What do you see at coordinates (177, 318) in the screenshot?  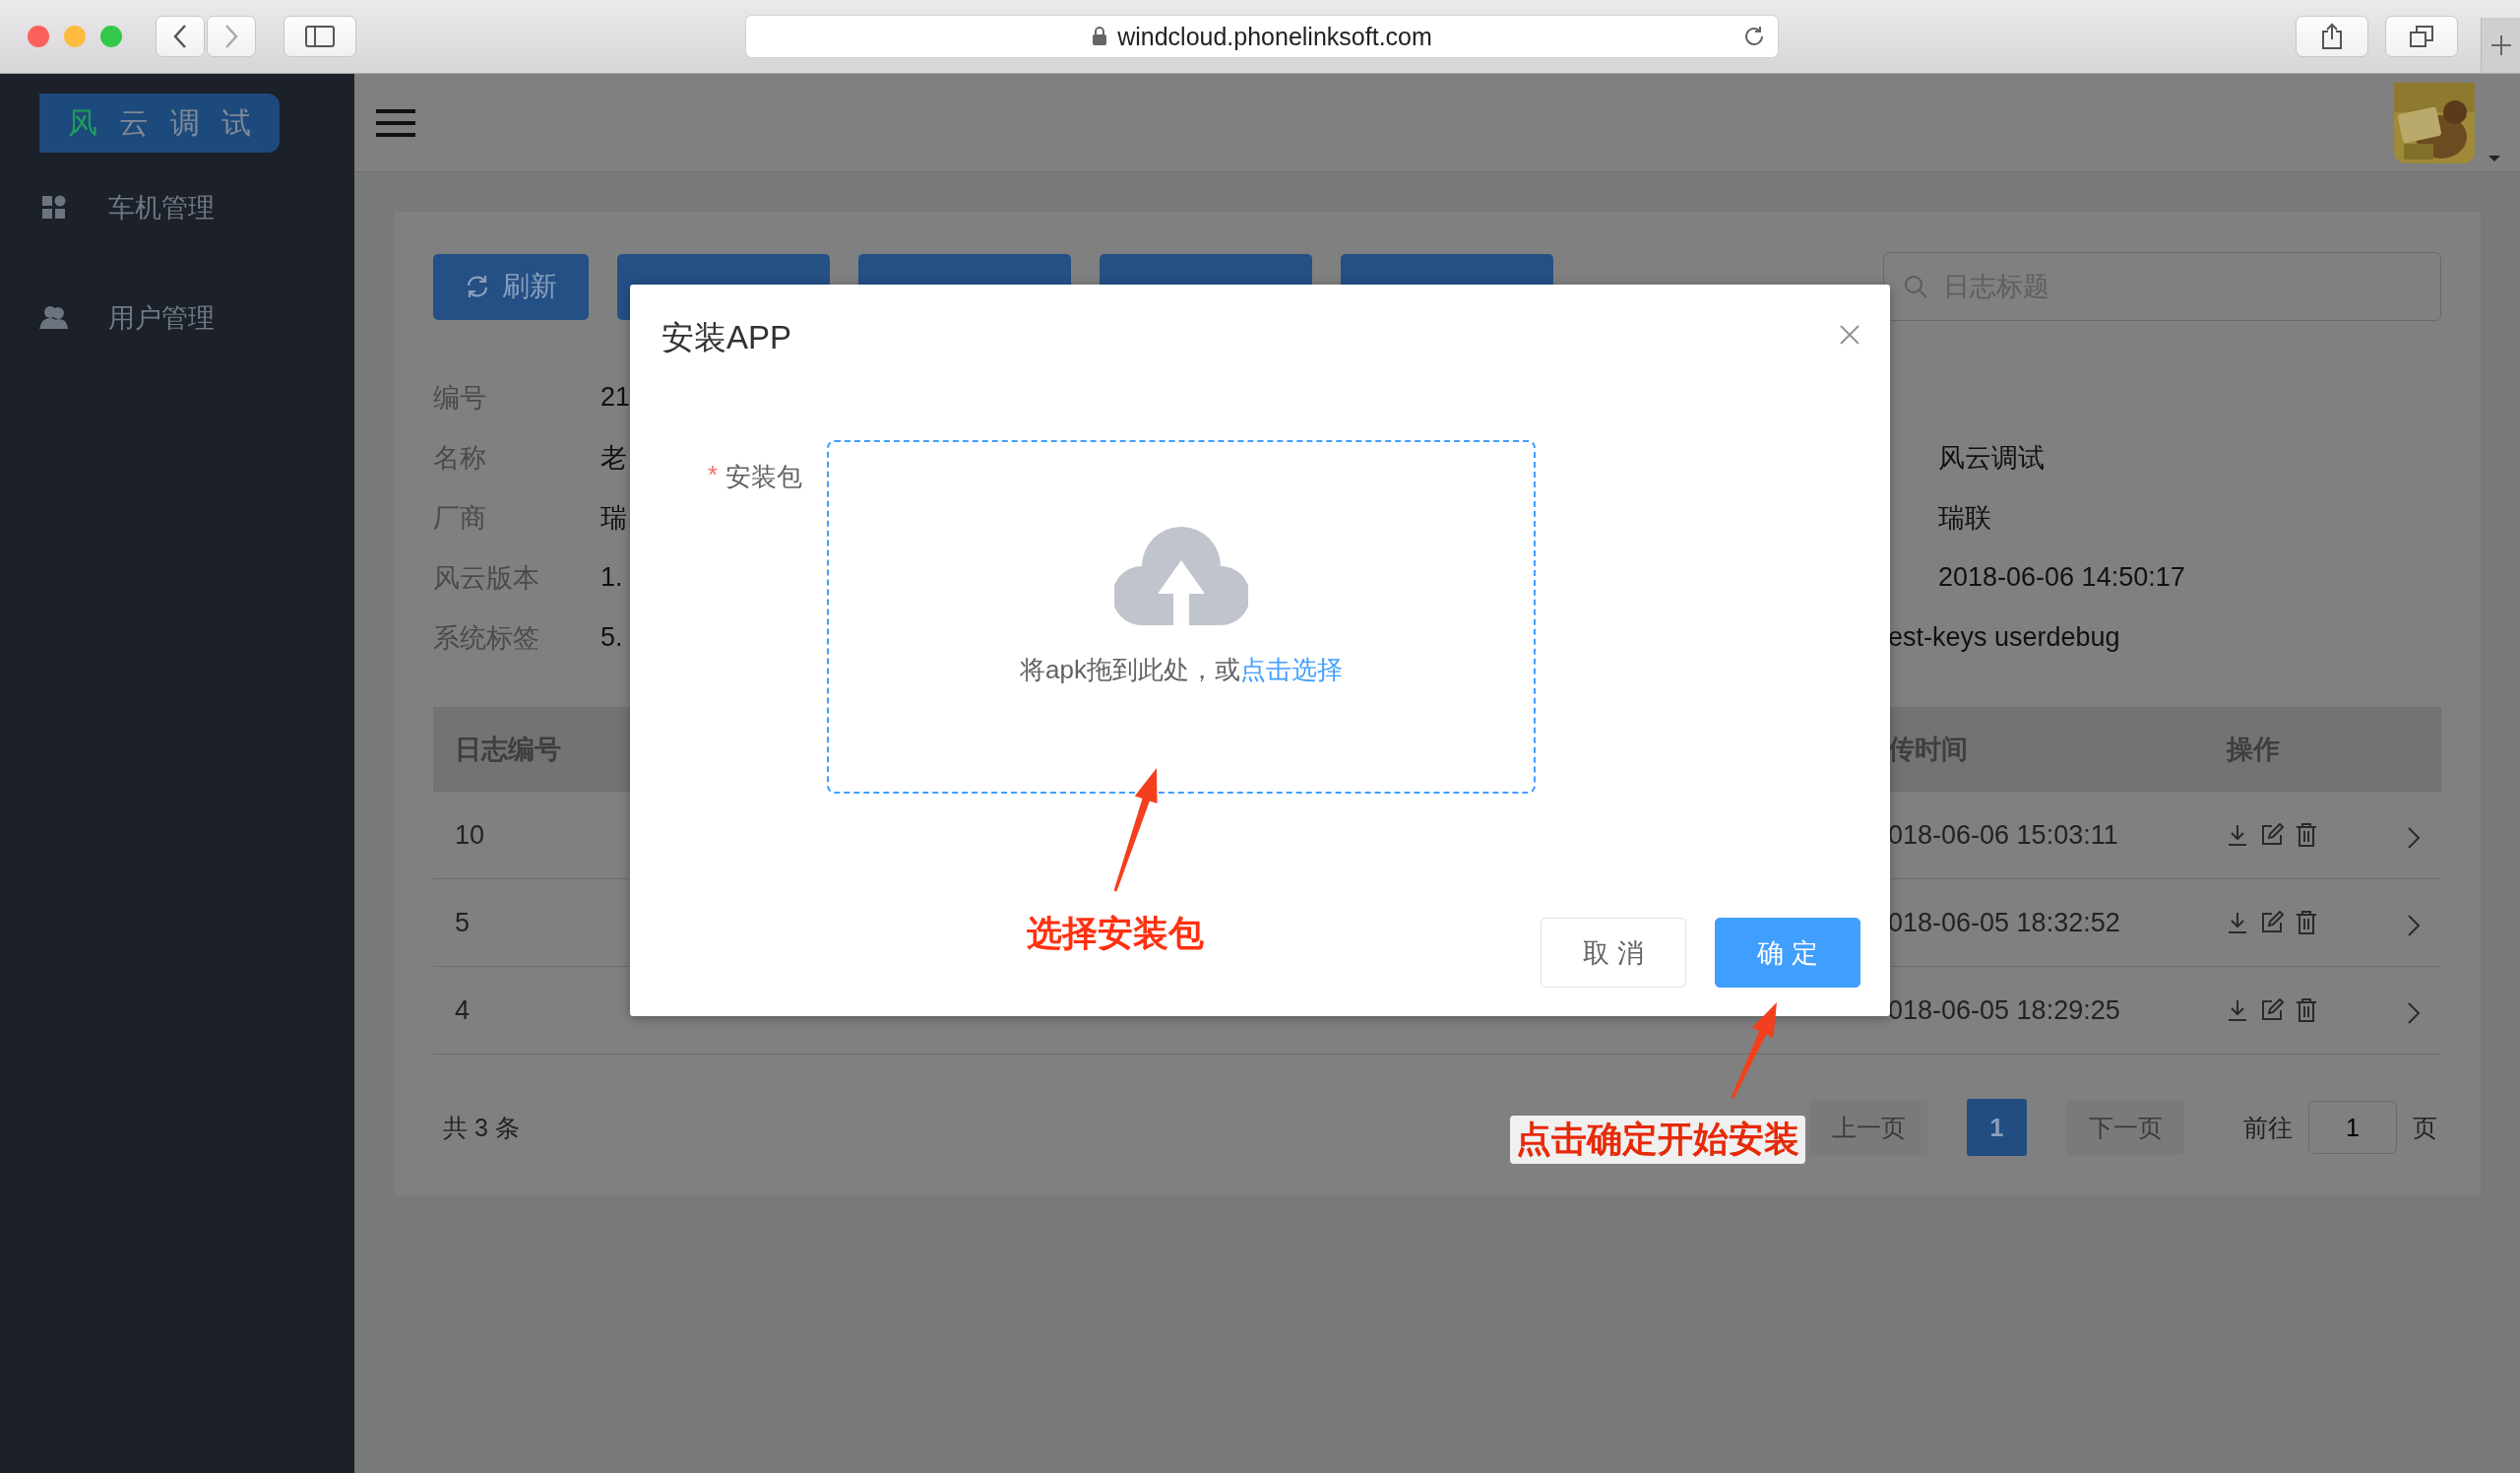 I see `sidebar-item: 用户管理` at bounding box center [177, 318].